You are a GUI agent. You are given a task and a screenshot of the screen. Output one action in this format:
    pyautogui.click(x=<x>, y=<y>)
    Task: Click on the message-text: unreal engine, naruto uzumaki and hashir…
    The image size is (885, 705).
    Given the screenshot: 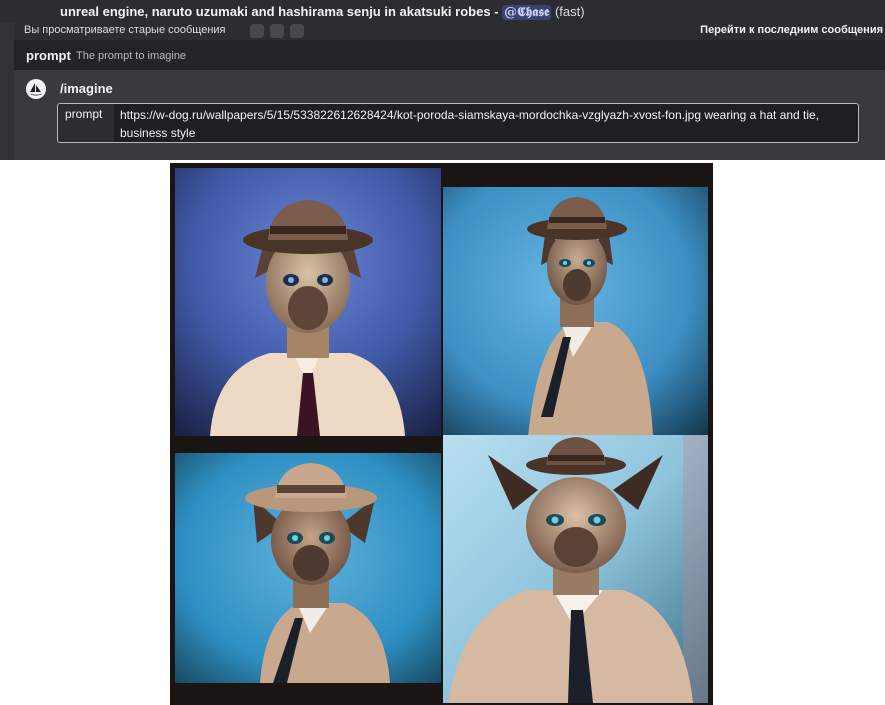 What is the action you would take?
    pyautogui.click(x=322, y=12)
    